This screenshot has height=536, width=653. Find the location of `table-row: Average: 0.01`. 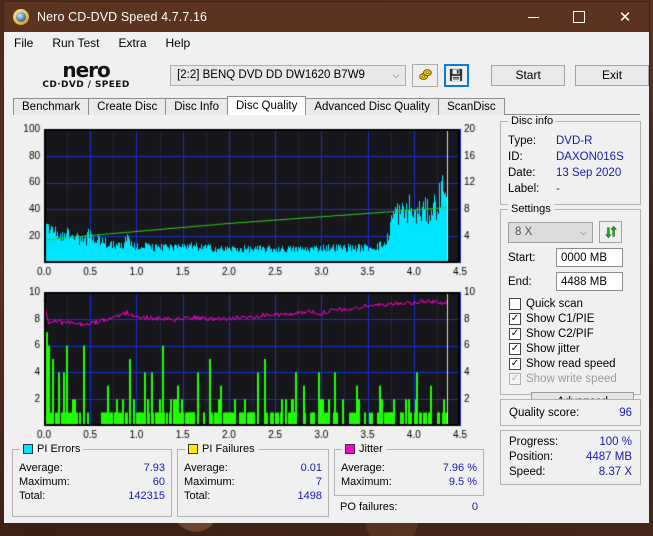

table-row: Average: 0.01 is located at coordinates (253, 468).